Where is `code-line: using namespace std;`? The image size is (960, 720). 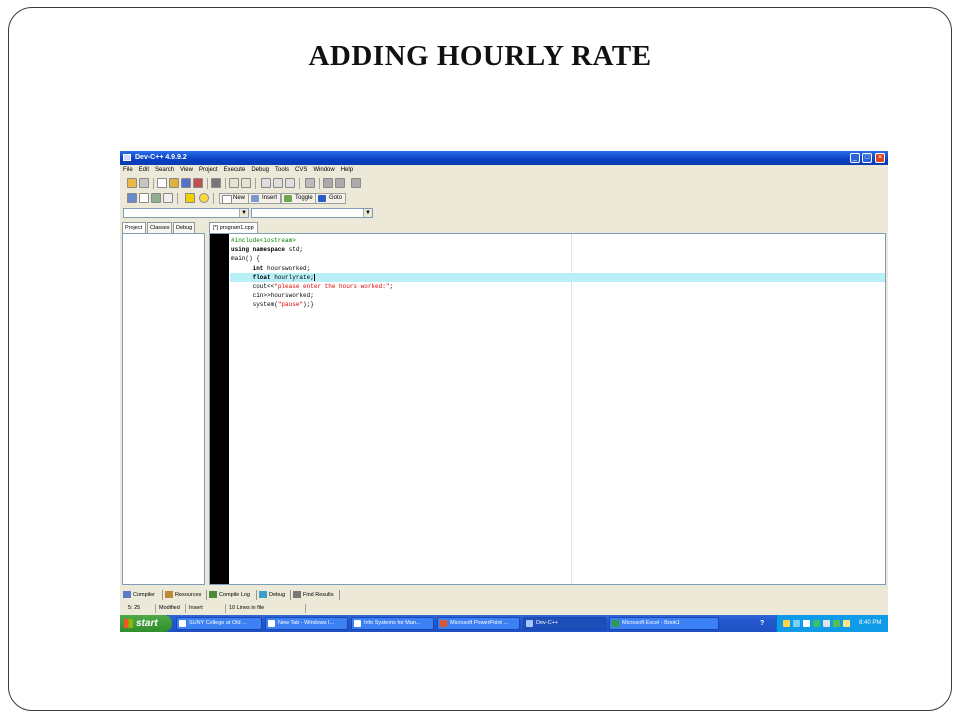
code-line: using namespace std; is located at coordinates (267, 250).